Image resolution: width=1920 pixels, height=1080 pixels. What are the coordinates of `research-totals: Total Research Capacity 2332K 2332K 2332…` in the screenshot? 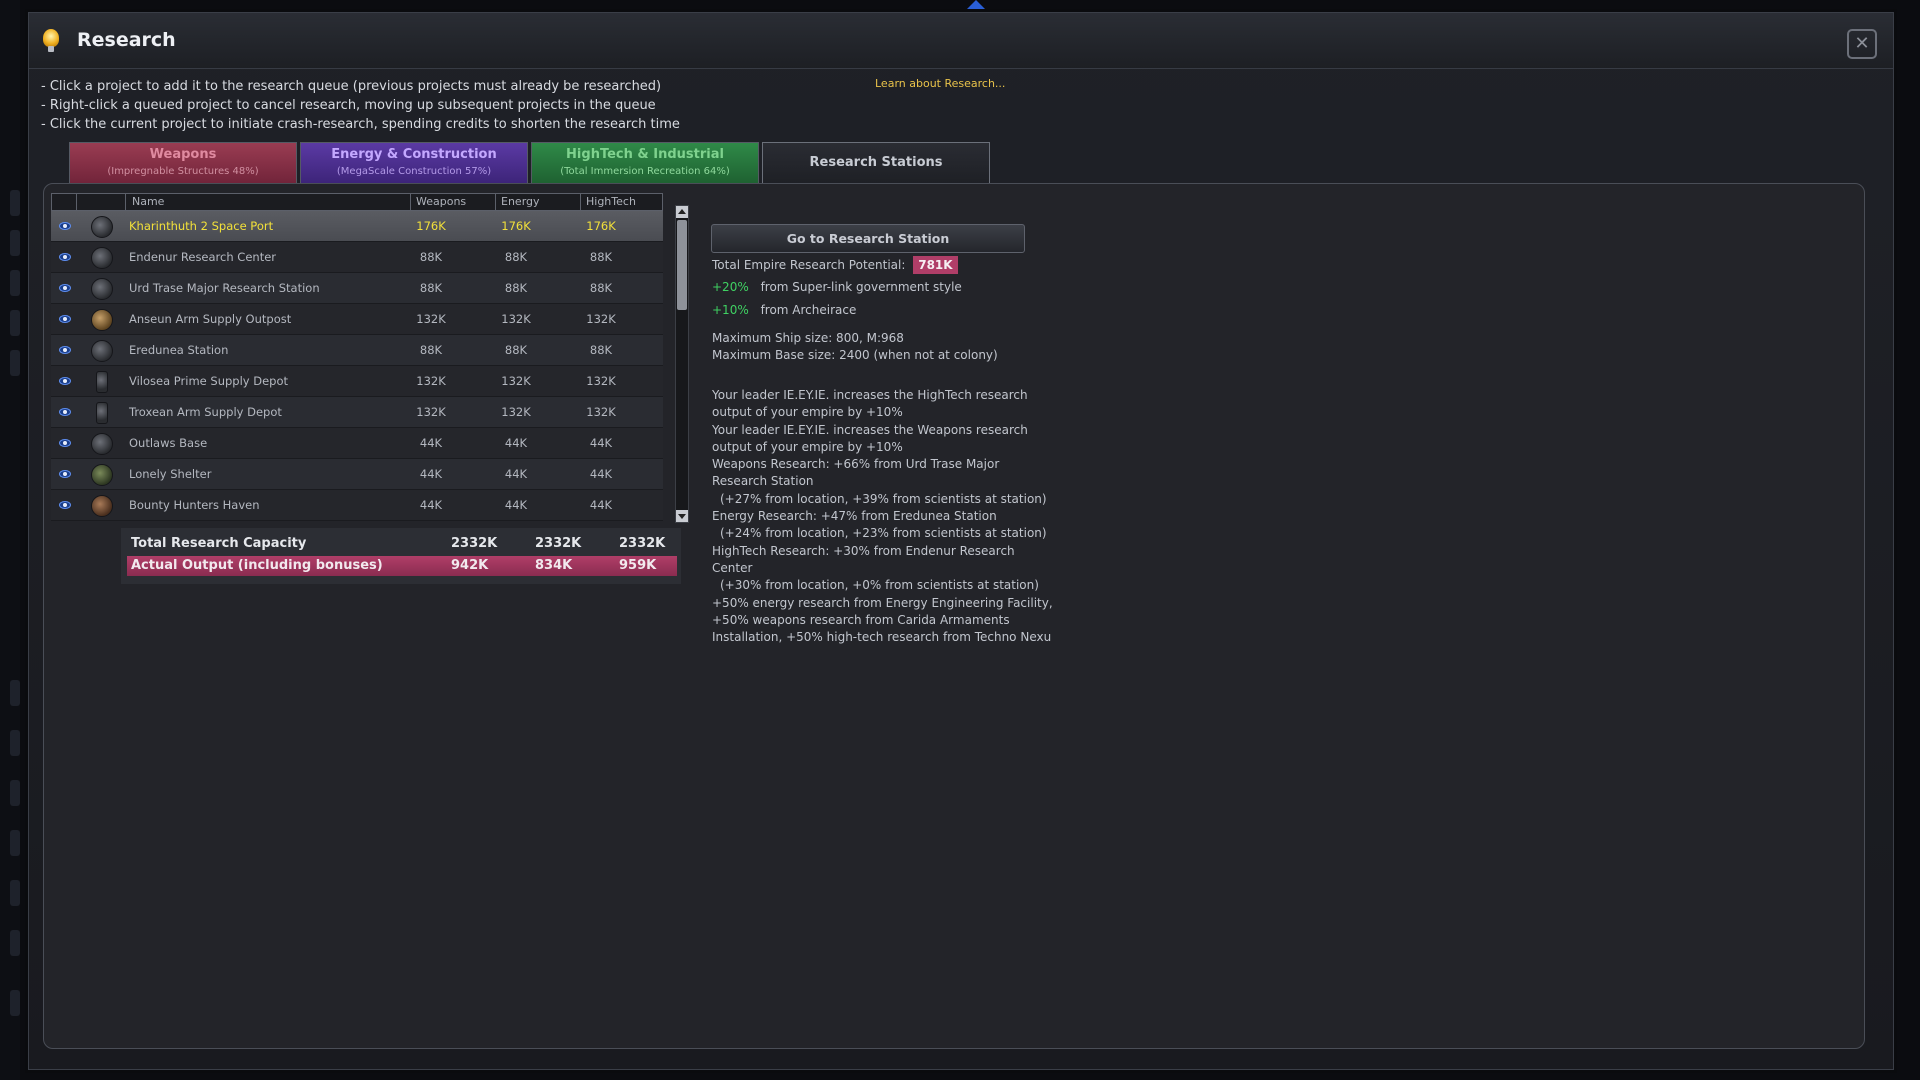 It's located at (401, 556).